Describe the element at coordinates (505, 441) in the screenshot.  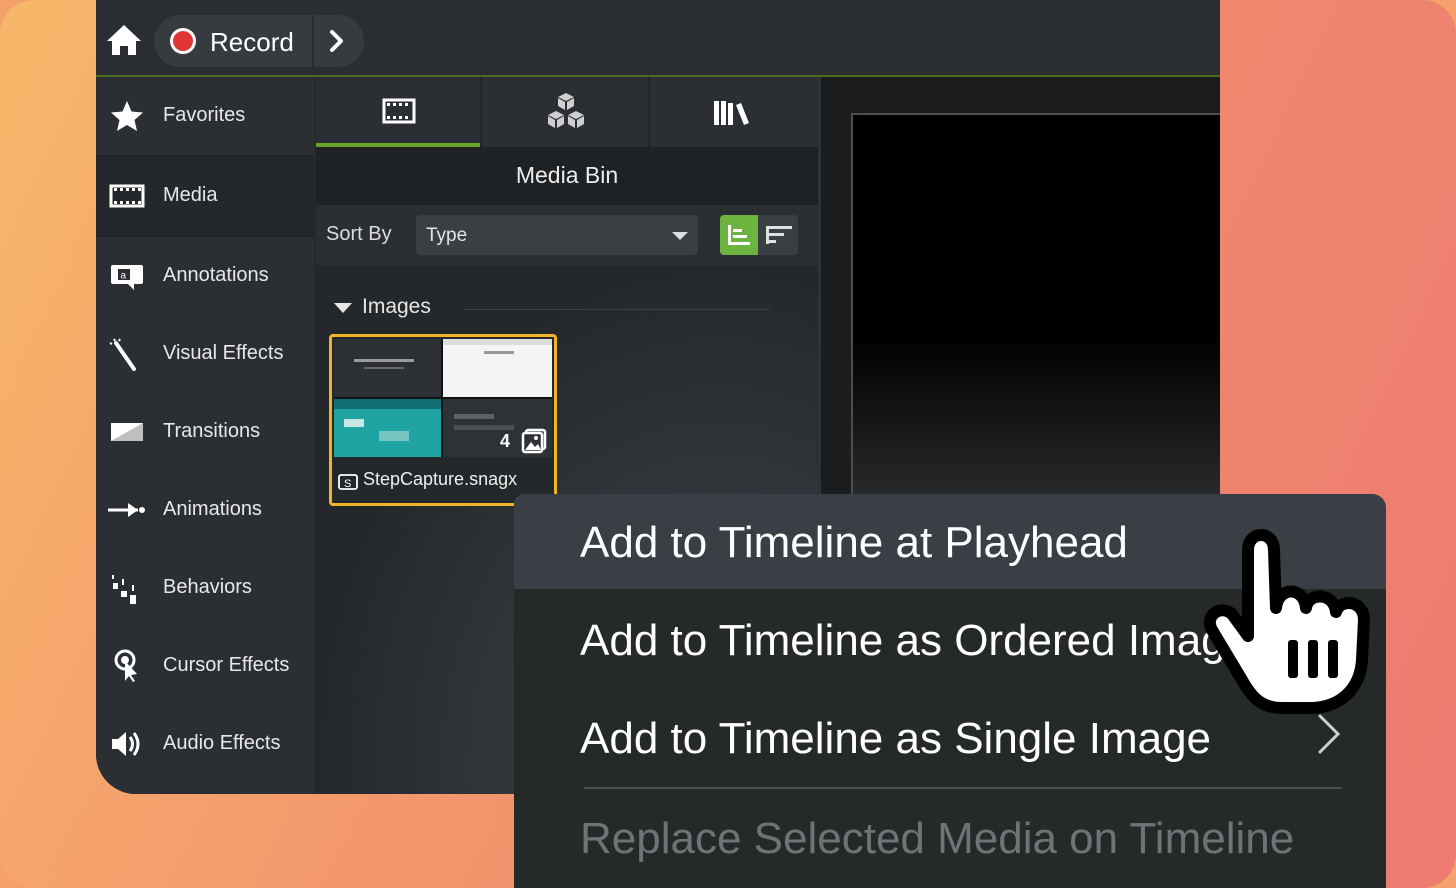
I see `image-count: 4` at that location.